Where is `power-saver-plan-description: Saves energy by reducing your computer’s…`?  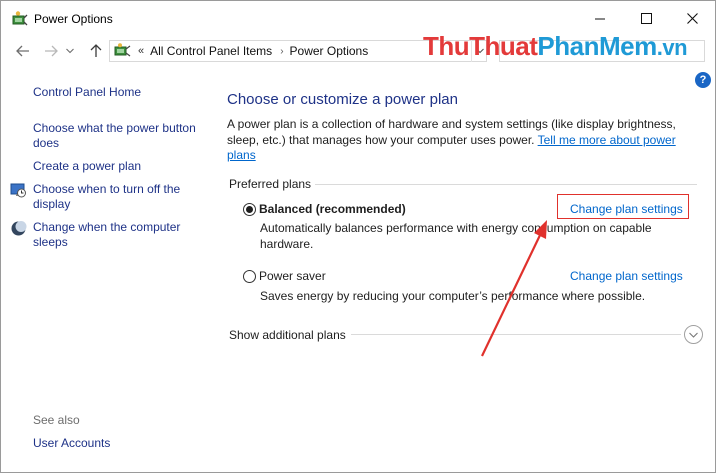 power-saver-plan-description: Saves energy by reducing your computer’s… is located at coordinates (453, 296).